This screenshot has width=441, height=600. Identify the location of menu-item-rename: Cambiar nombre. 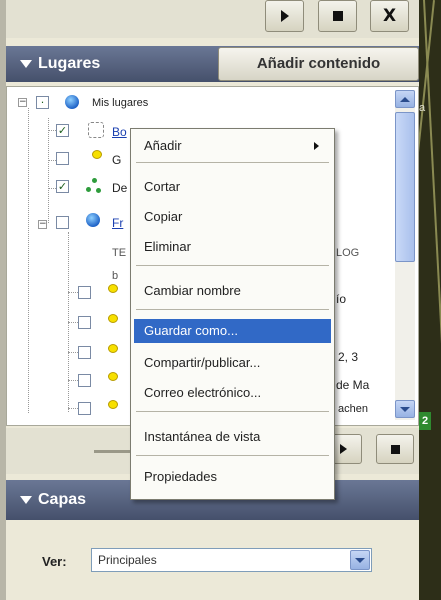
(232, 291).